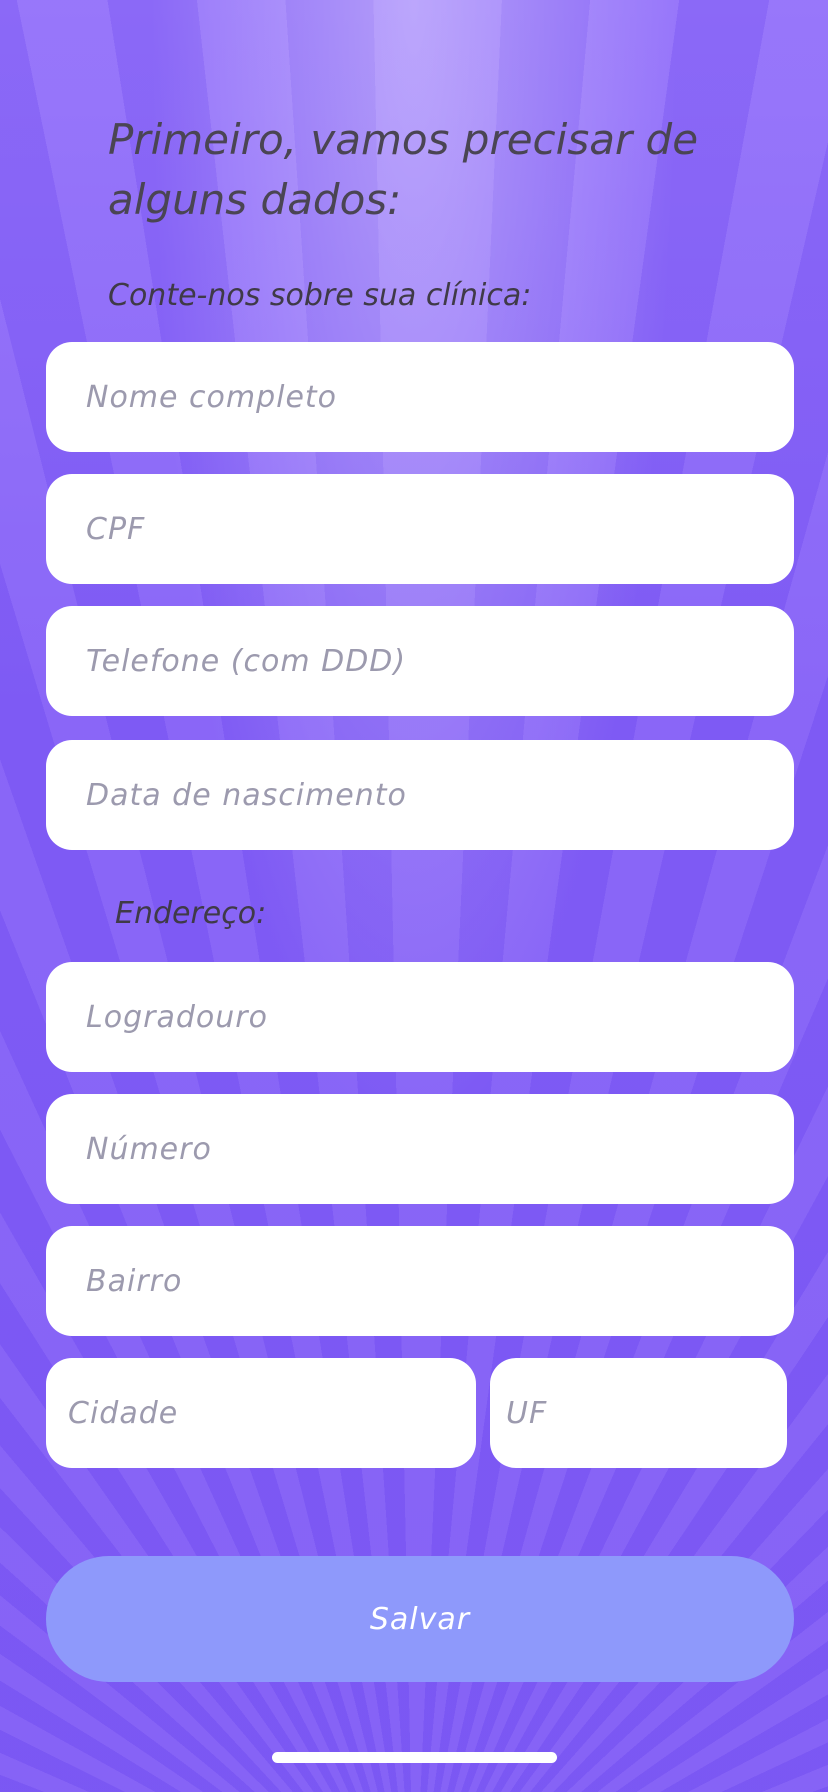 The width and height of the screenshot is (828, 1792). Describe the element at coordinates (420, 1619) in the screenshot. I see `save-button: Salvar` at that location.